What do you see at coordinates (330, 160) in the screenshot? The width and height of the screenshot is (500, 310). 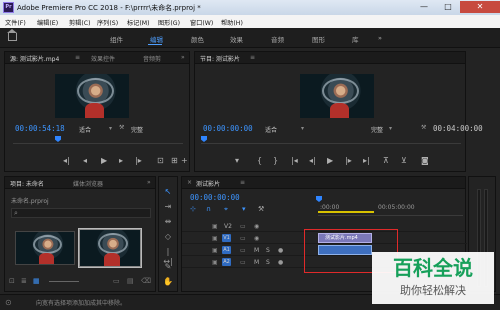 I see `play-icon: ▶` at bounding box center [330, 160].